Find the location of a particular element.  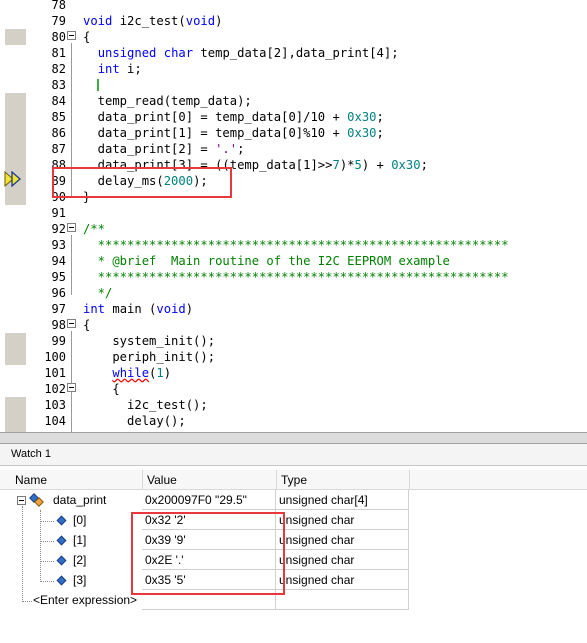

code-line: 92 /** is located at coordinates (293, 229).